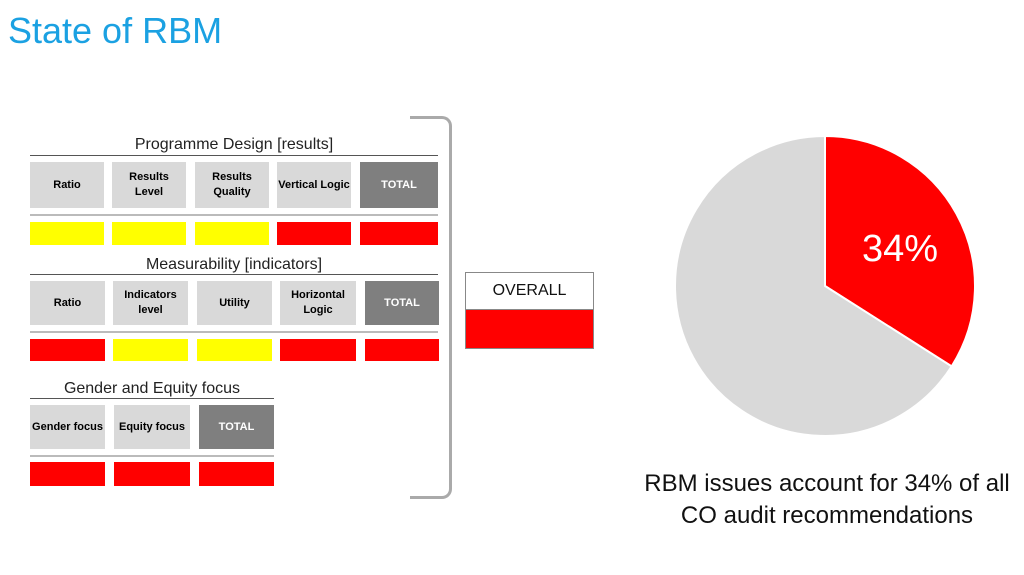 This screenshot has width=1024, height=575. What do you see at coordinates (236, 427) in the screenshot?
I see `header-total: TOTAL` at bounding box center [236, 427].